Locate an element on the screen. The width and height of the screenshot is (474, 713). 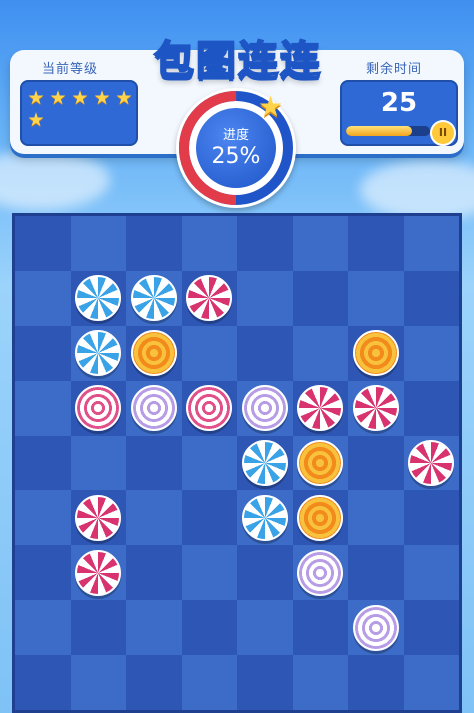
star-row: ★ ★ ★ ★ ★ ★ is located at coordinates (81, 109).